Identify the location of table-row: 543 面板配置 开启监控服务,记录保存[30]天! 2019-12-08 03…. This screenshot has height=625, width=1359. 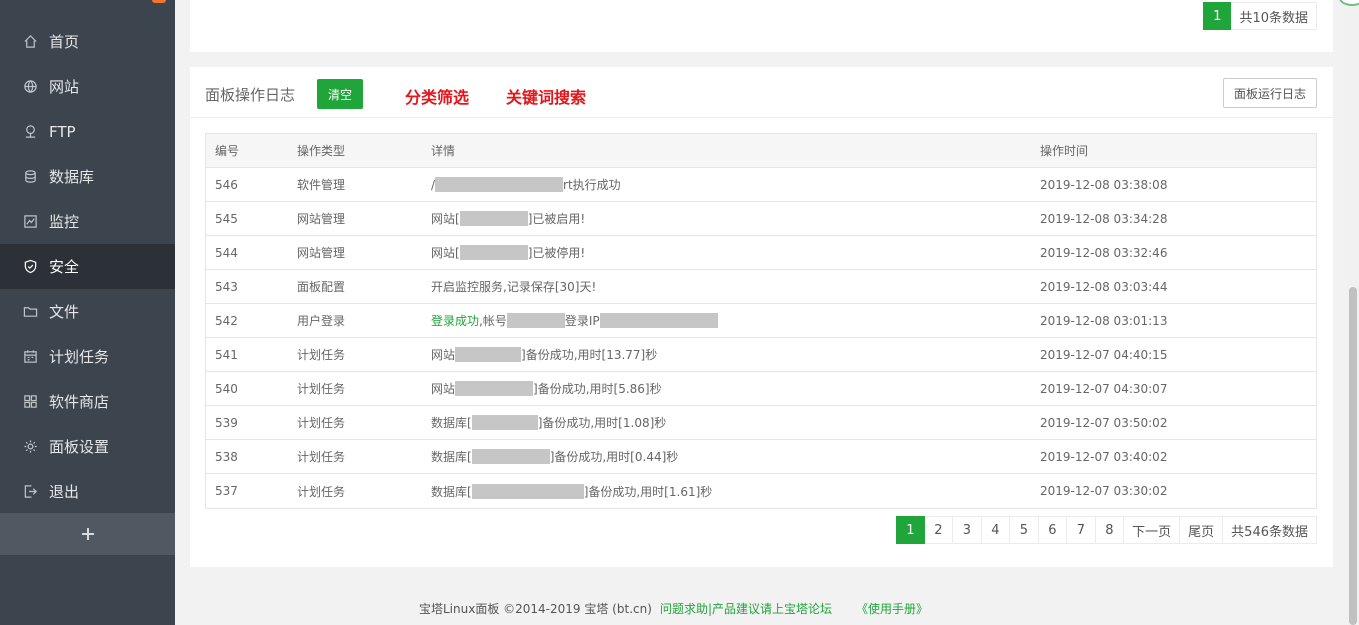
(761, 287).